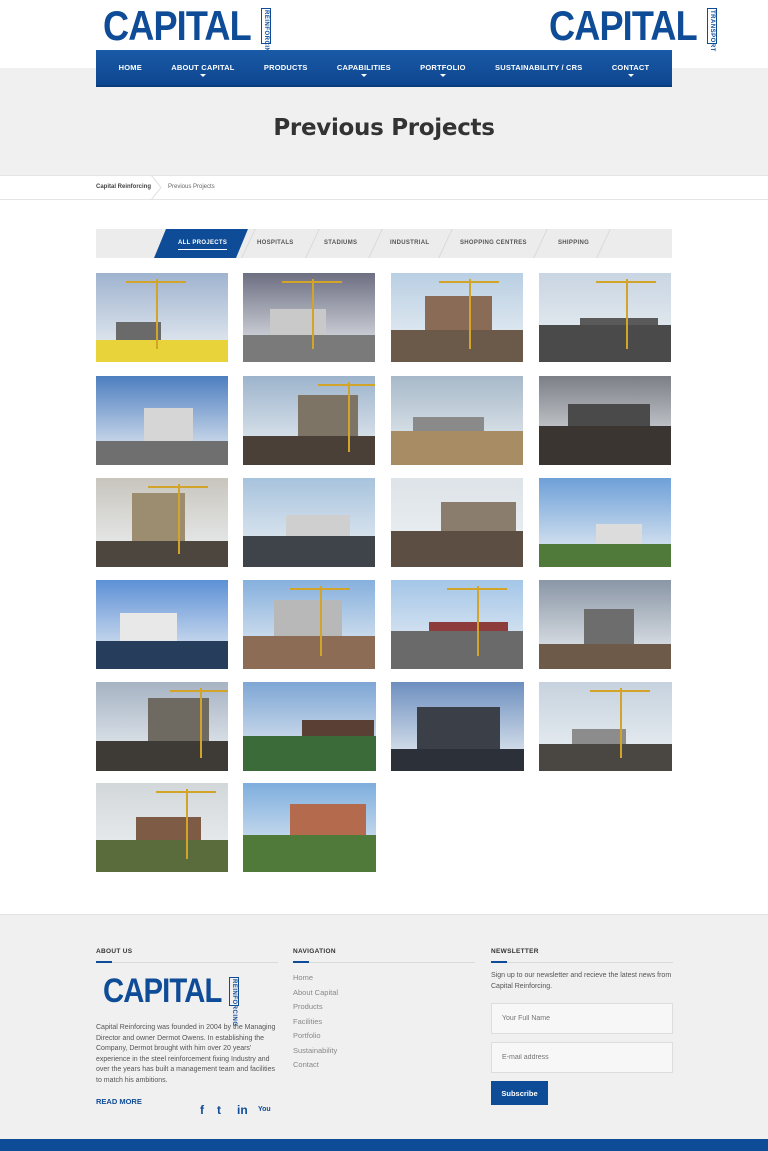  I want to click on footer-navigation-heading: NAVIGATION, so click(314, 951).